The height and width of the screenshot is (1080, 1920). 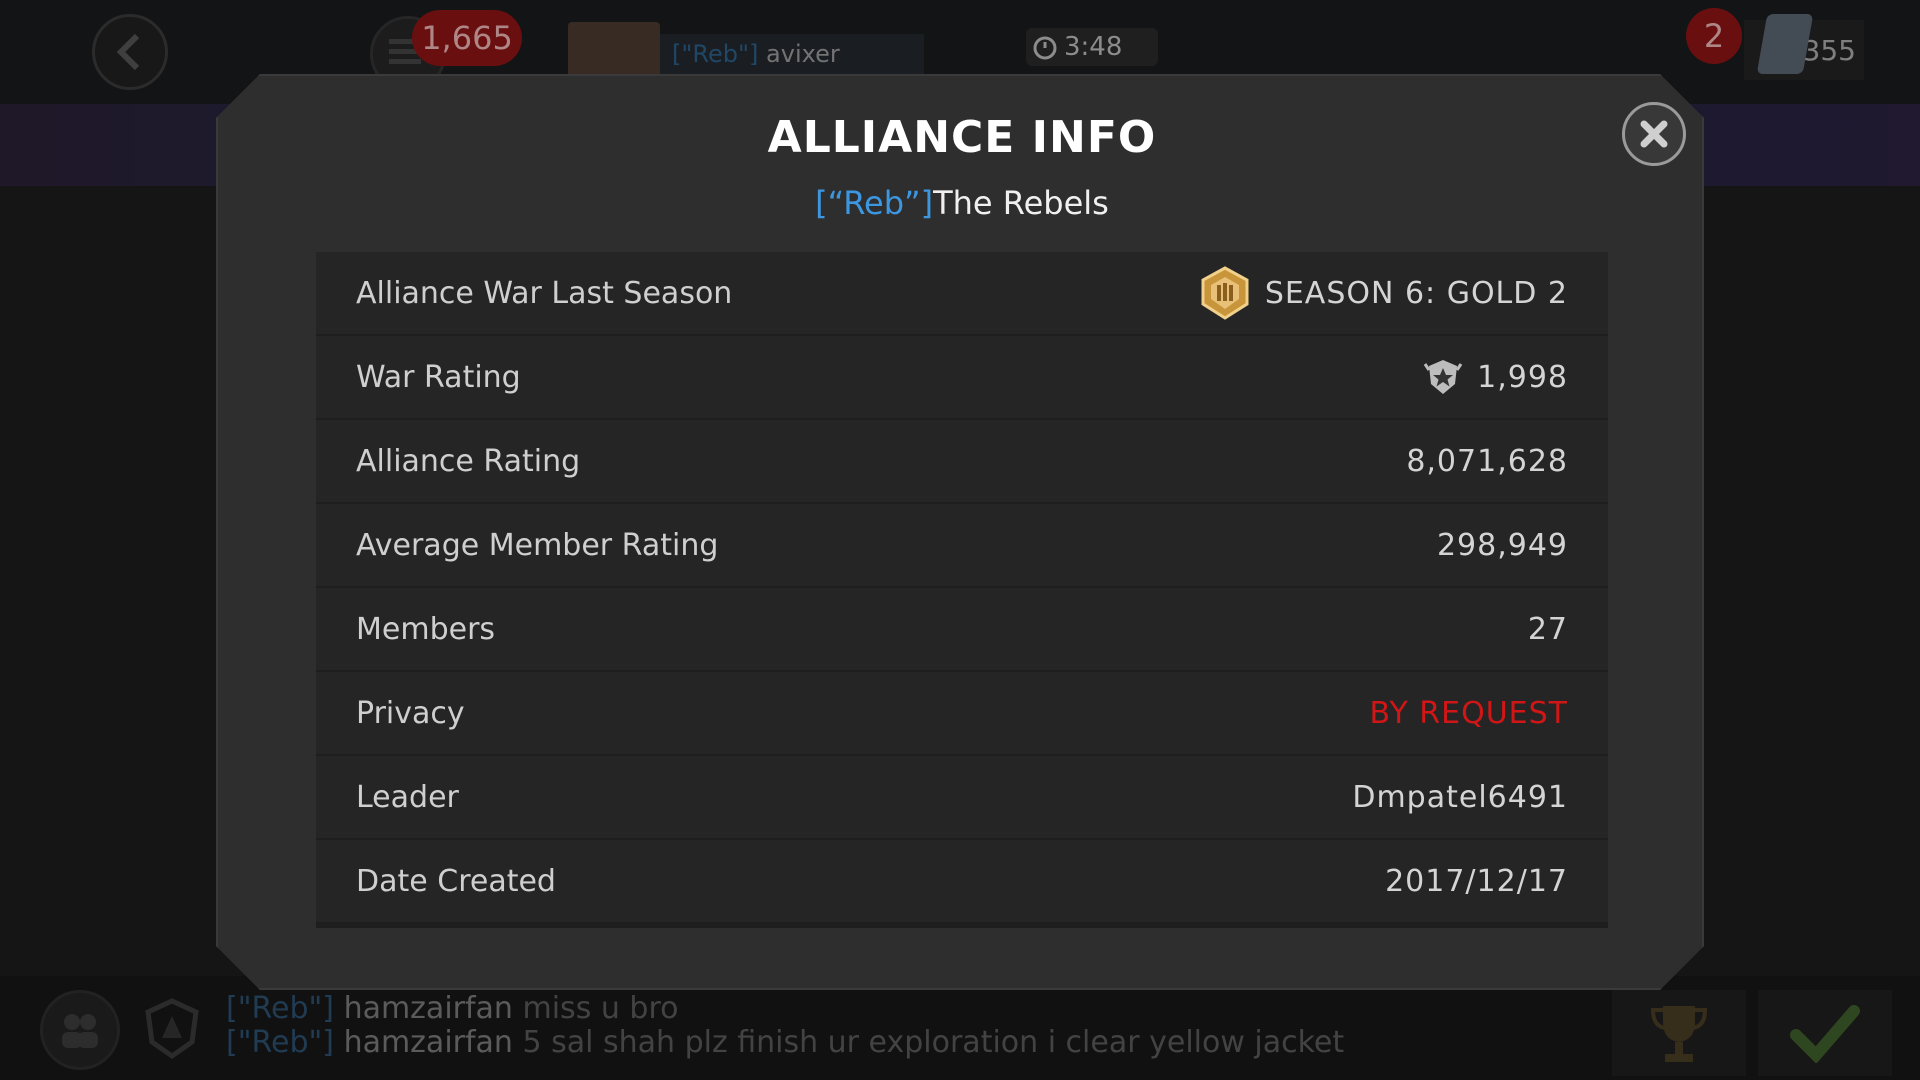 I want to click on alliance-name-heading: [“Reb”]The Rebels, so click(x=962, y=203).